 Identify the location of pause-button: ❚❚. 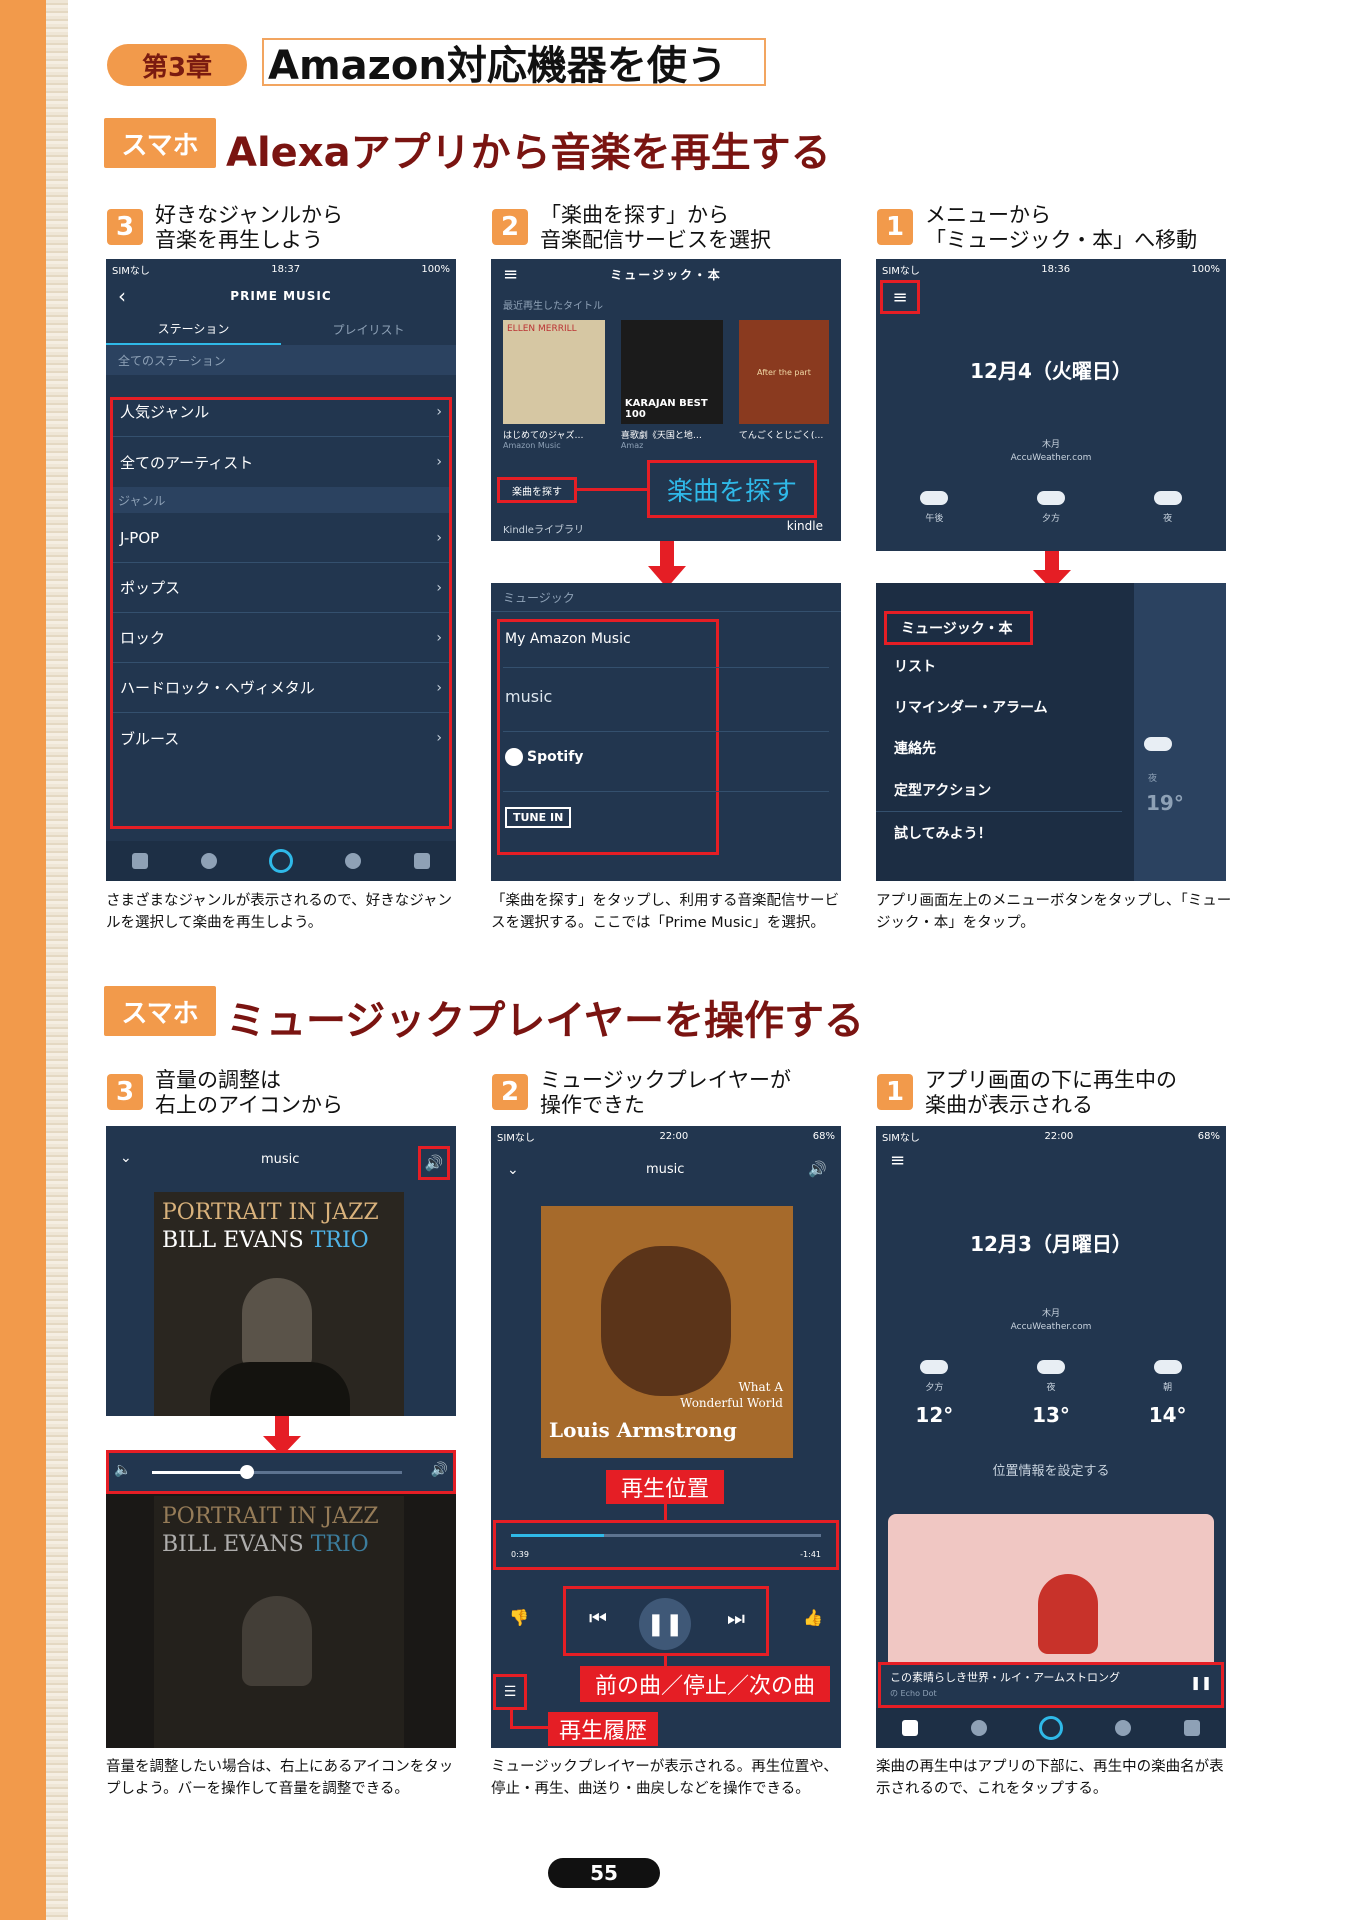
(665, 1624).